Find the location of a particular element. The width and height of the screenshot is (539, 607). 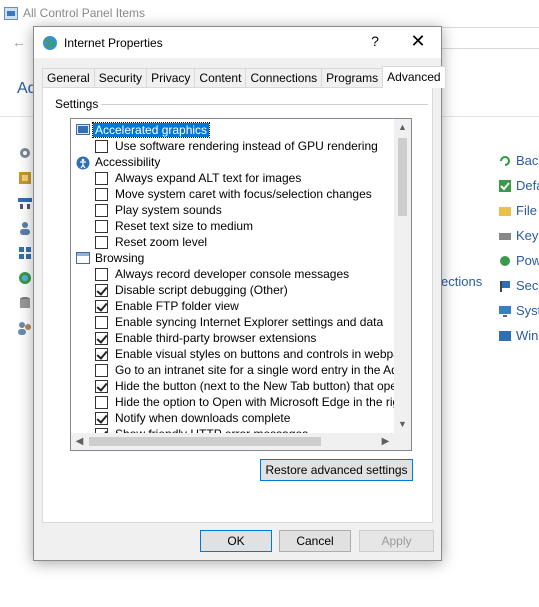

setting-option: Enable third-party browser extensions is located at coordinates (232, 338).